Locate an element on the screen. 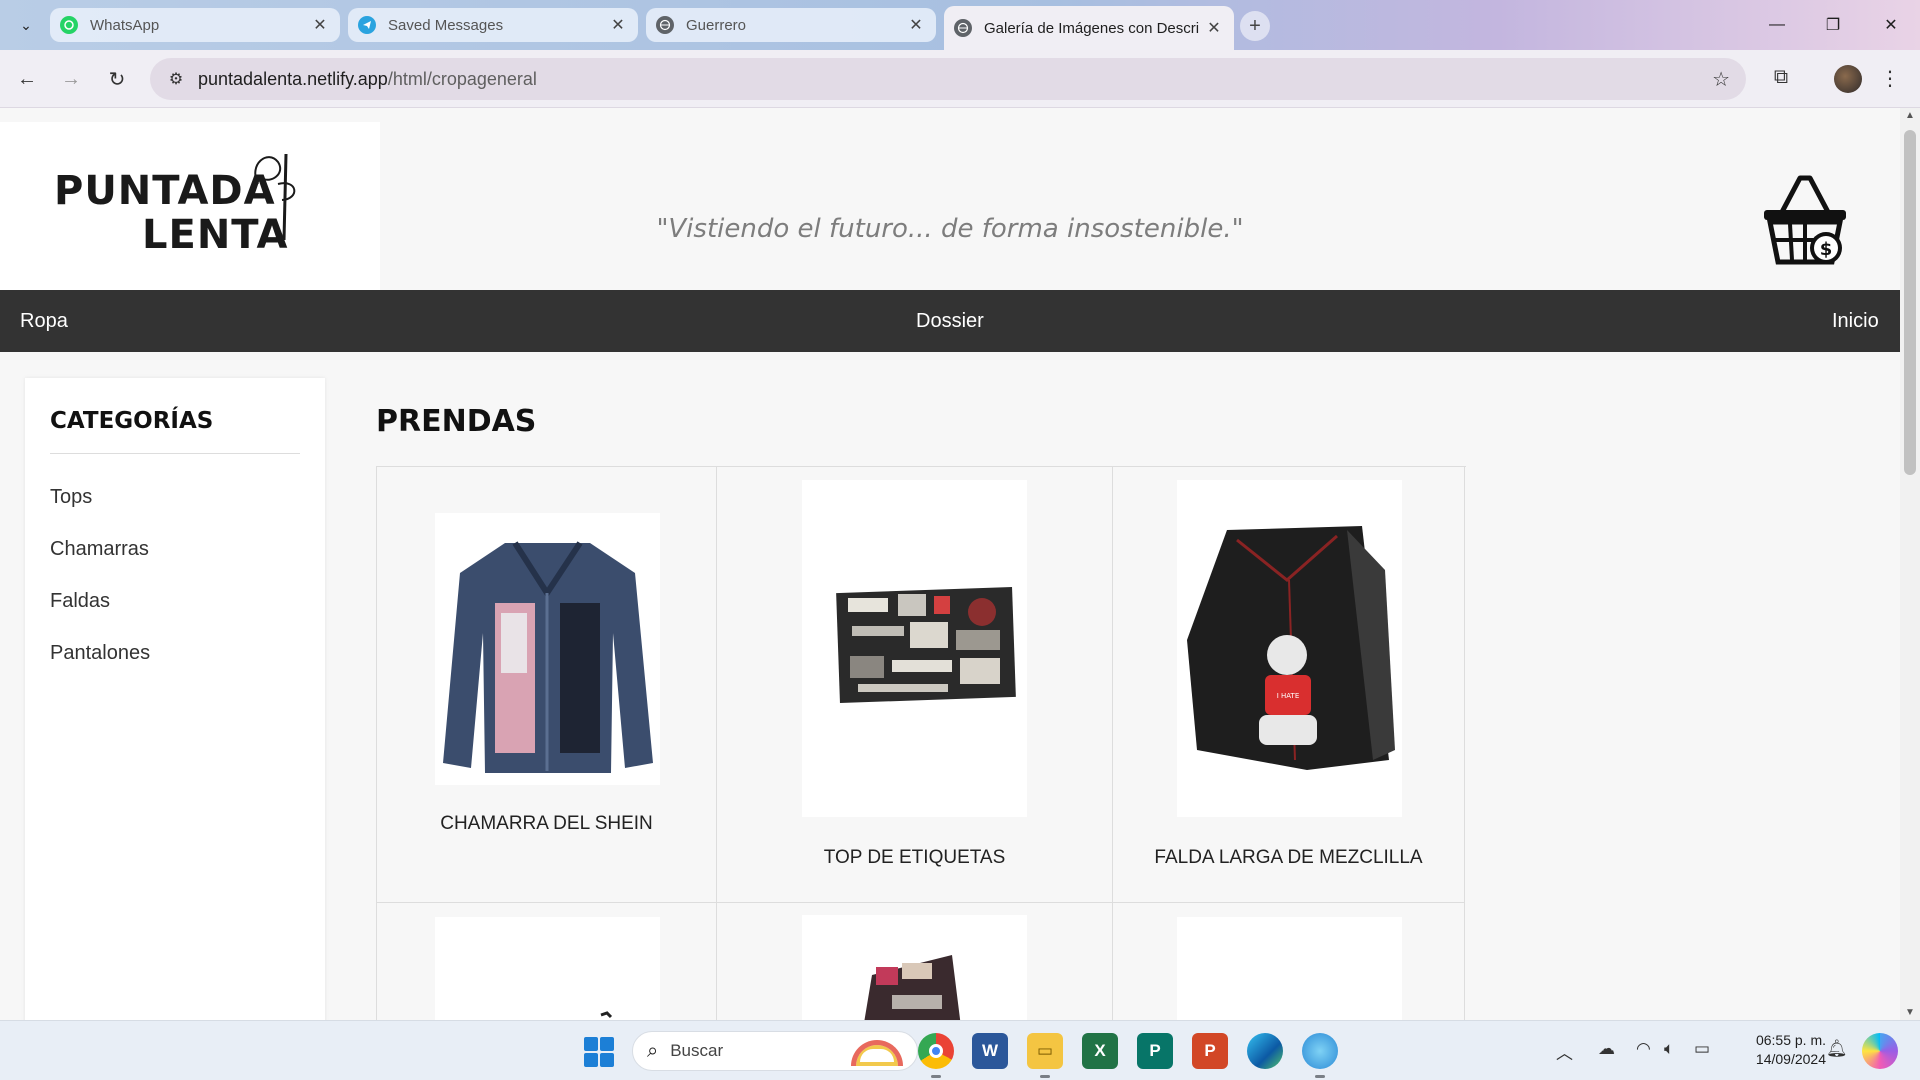 This screenshot has height=1080, width=1920. taskbar-search-box: ⌕ Buscar is located at coordinates (775, 1051).